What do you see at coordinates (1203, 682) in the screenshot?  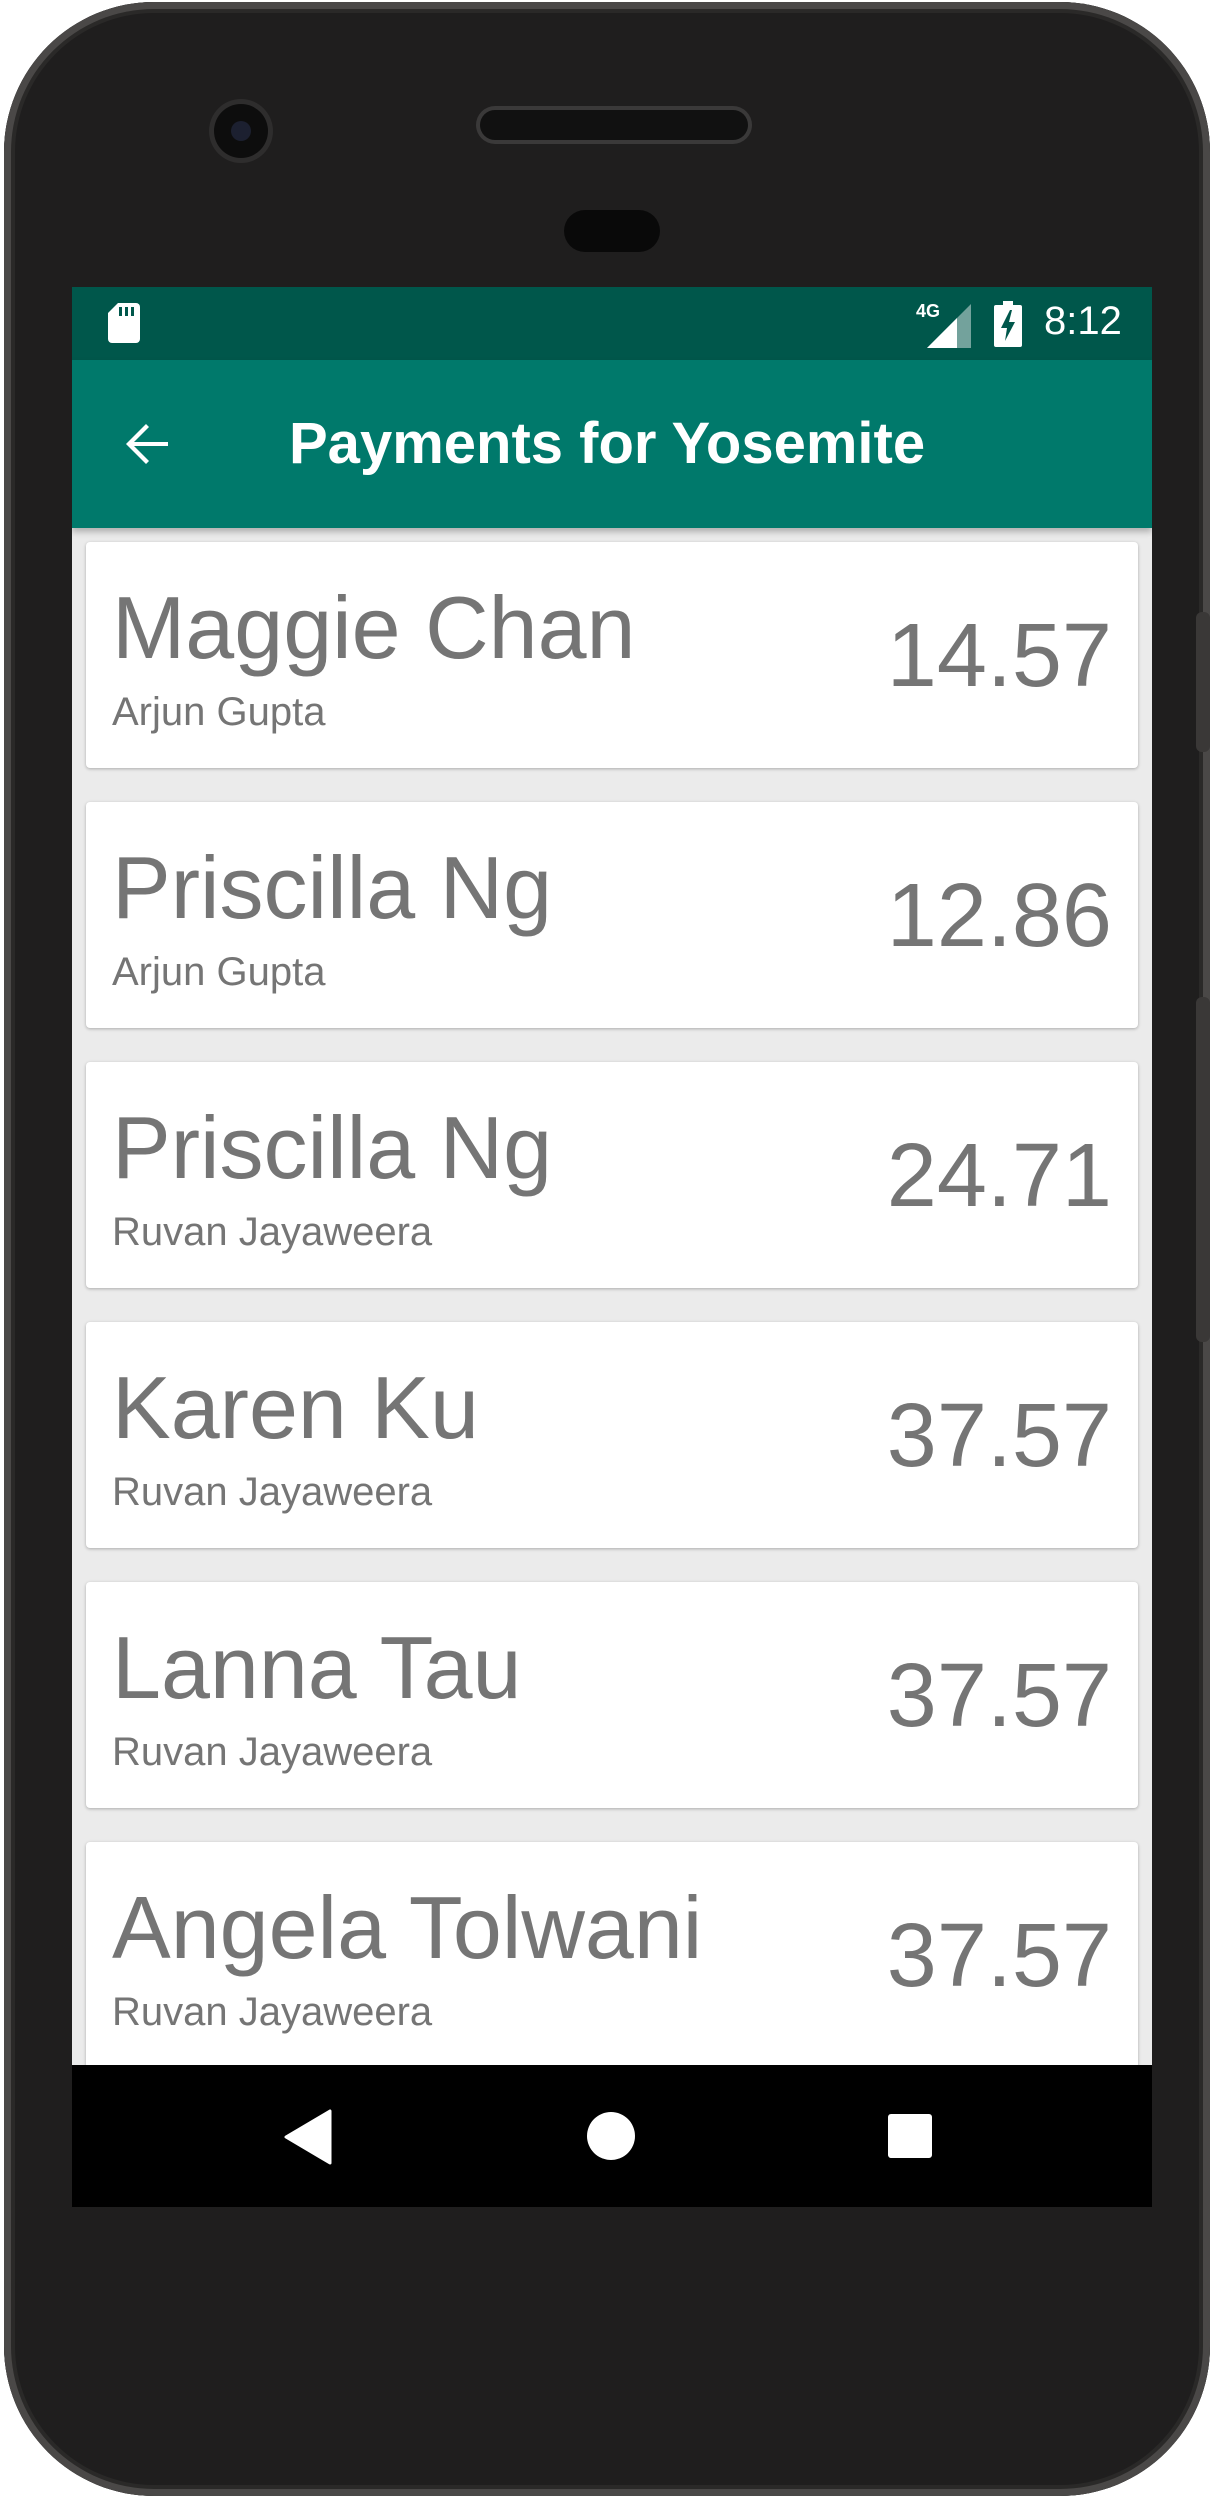 I see `power-button` at bounding box center [1203, 682].